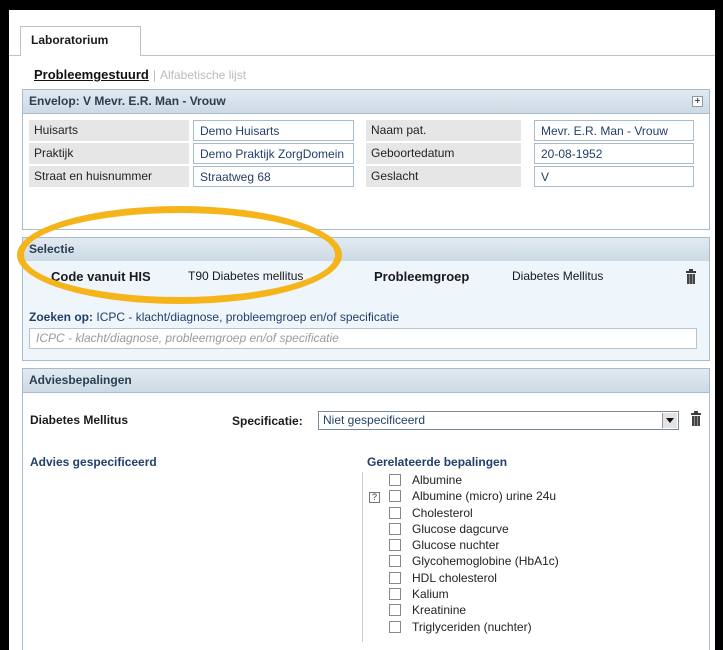 Image resolution: width=723 pixels, height=650 pixels. Describe the element at coordinates (460, 528) in the screenshot. I see `bepaling-label: Glucose dagcurve` at that location.